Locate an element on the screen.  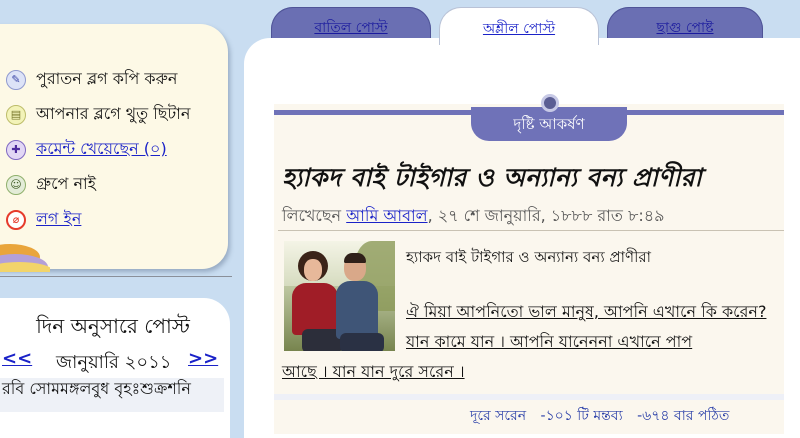
pencil-icon: ✎ is located at coordinates (16, 79).